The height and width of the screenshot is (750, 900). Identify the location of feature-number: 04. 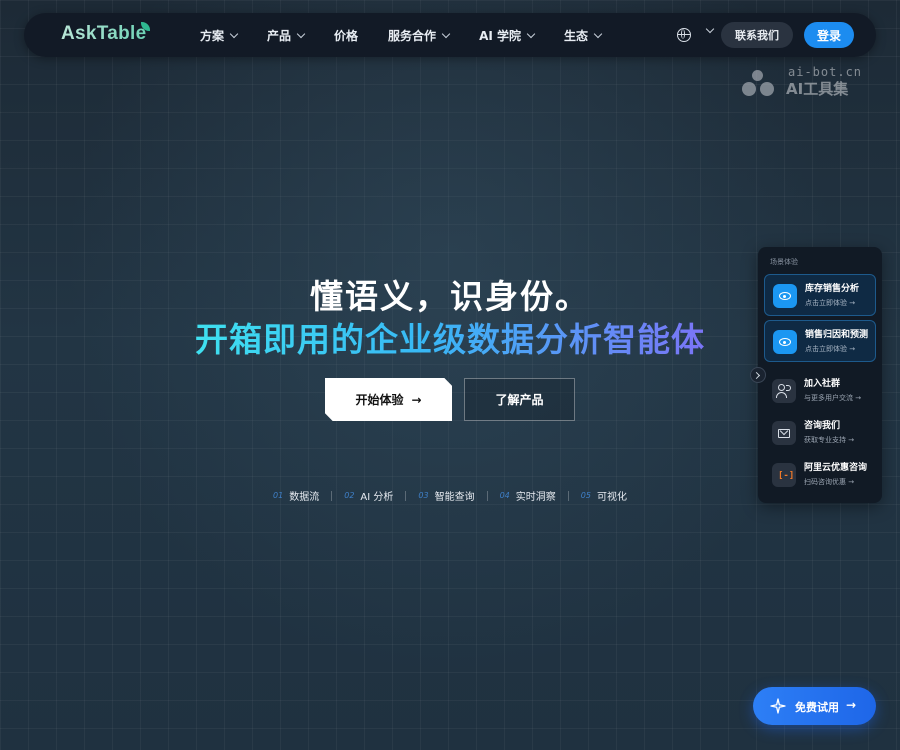
(504, 495).